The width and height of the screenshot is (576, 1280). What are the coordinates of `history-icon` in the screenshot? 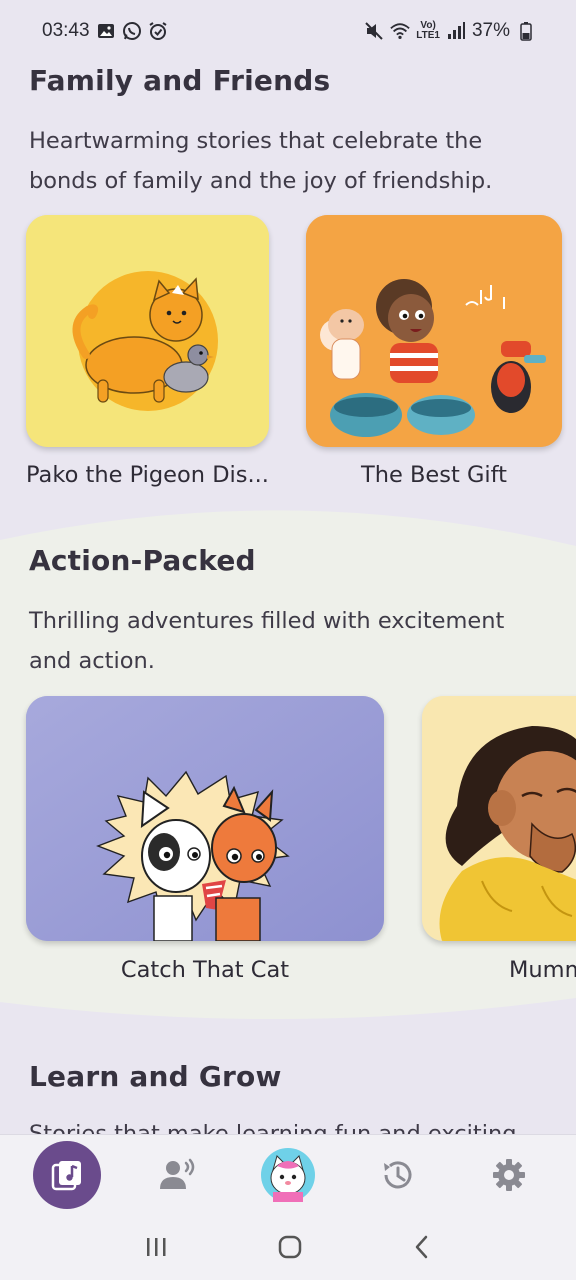 It's located at (398, 1175).